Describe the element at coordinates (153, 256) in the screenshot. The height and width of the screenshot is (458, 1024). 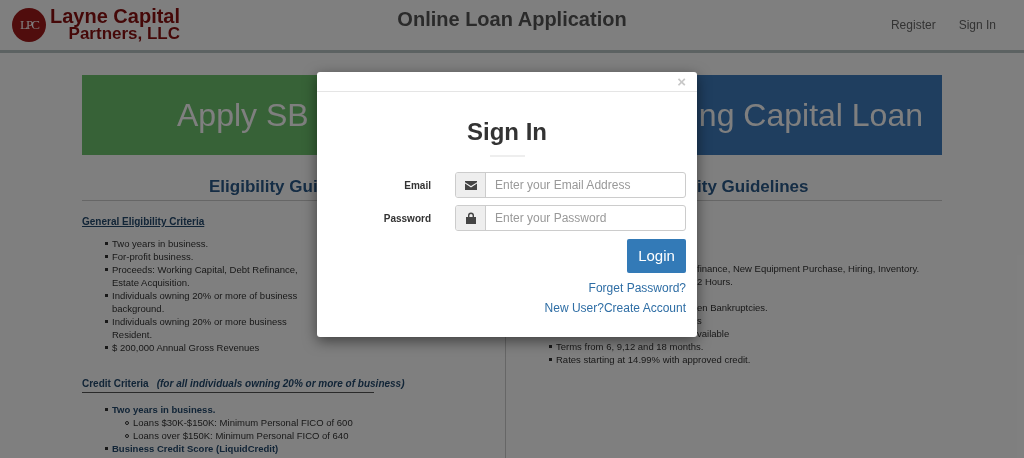
I see `criteria-item: For-profit business.` at that location.